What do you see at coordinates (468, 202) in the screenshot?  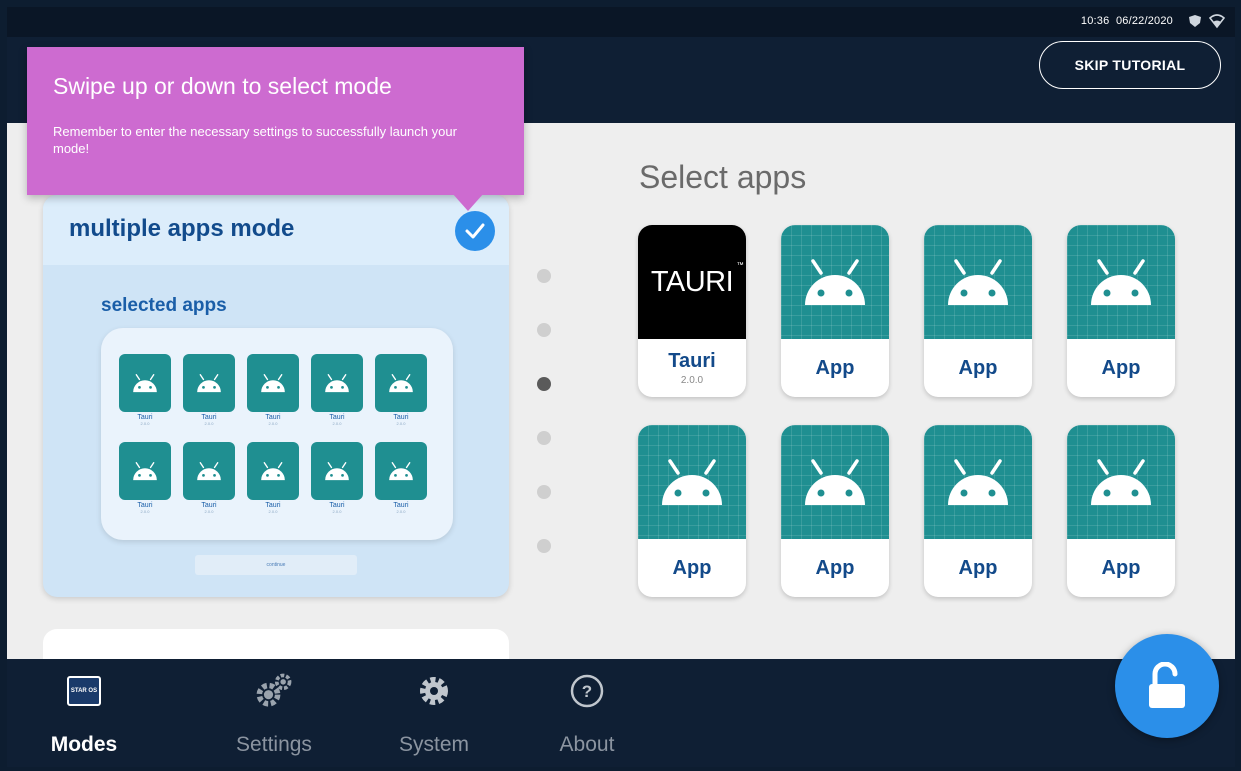 I see `tooltip-arrow` at bounding box center [468, 202].